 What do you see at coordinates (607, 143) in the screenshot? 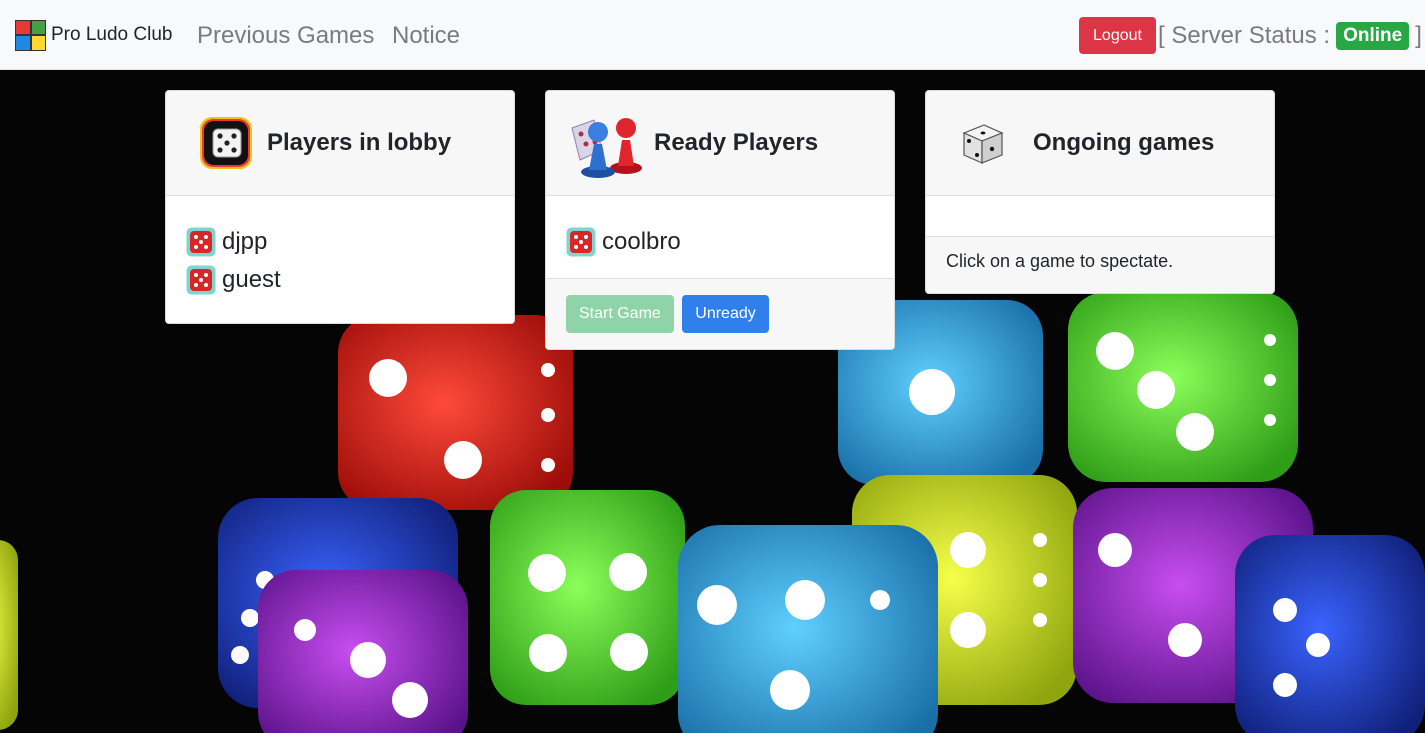
I see `game-pieces-icon` at bounding box center [607, 143].